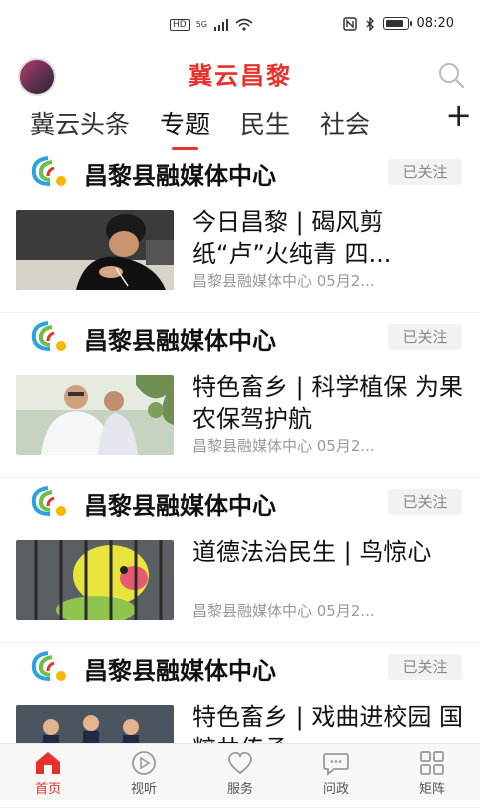 The image size is (480, 808). I want to click on signal-label: 5G, so click(201, 24).